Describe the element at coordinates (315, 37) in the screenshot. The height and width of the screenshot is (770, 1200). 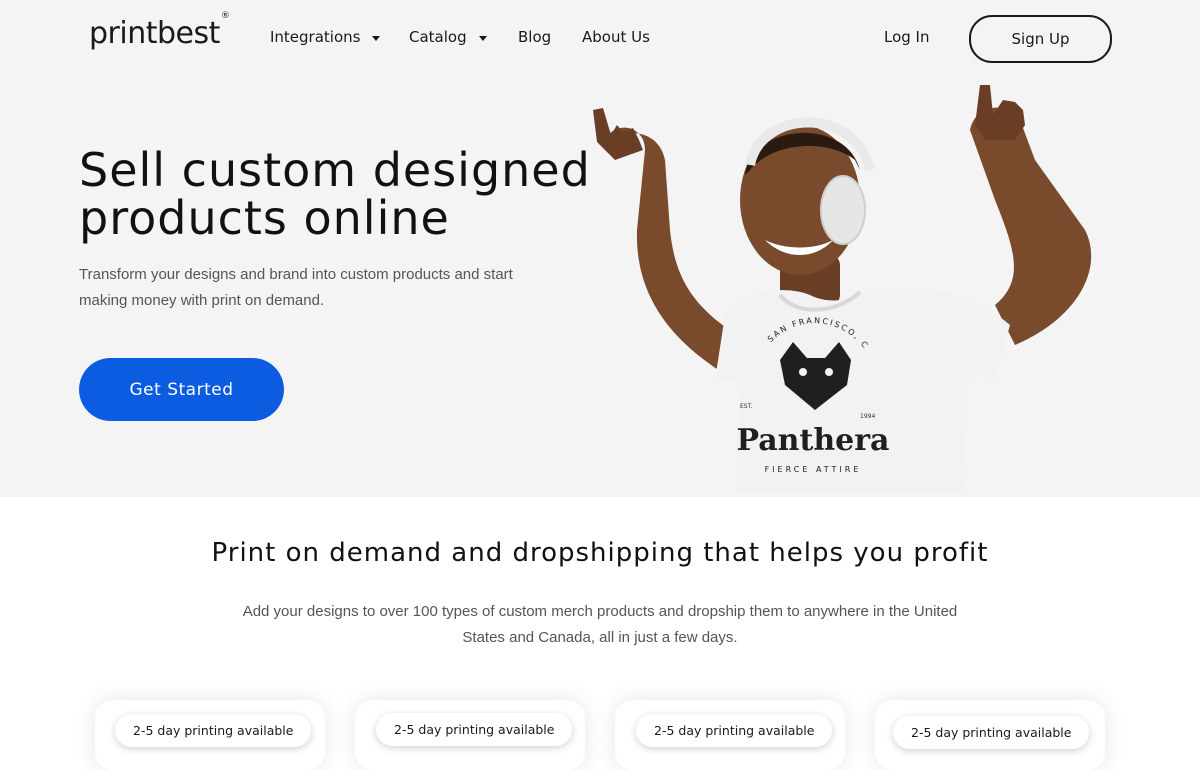
I see `nav-item-label: Integrations` at that location.